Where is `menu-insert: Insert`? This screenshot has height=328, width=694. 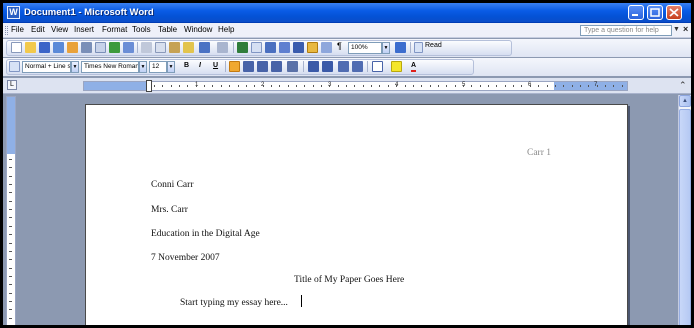
menu-insert: Insert is located at coordinates (84, 29).